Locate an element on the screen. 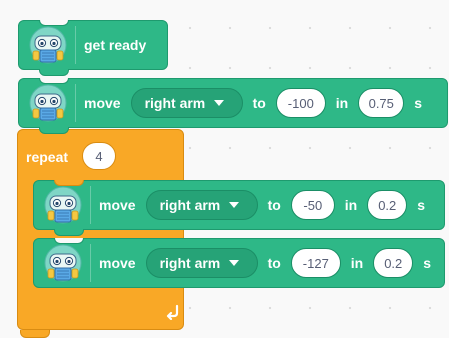 This screenshot has width=449, height=338. move-block-3: move right arm to -127 in 0.2 s is located at coordinates (239, 263).